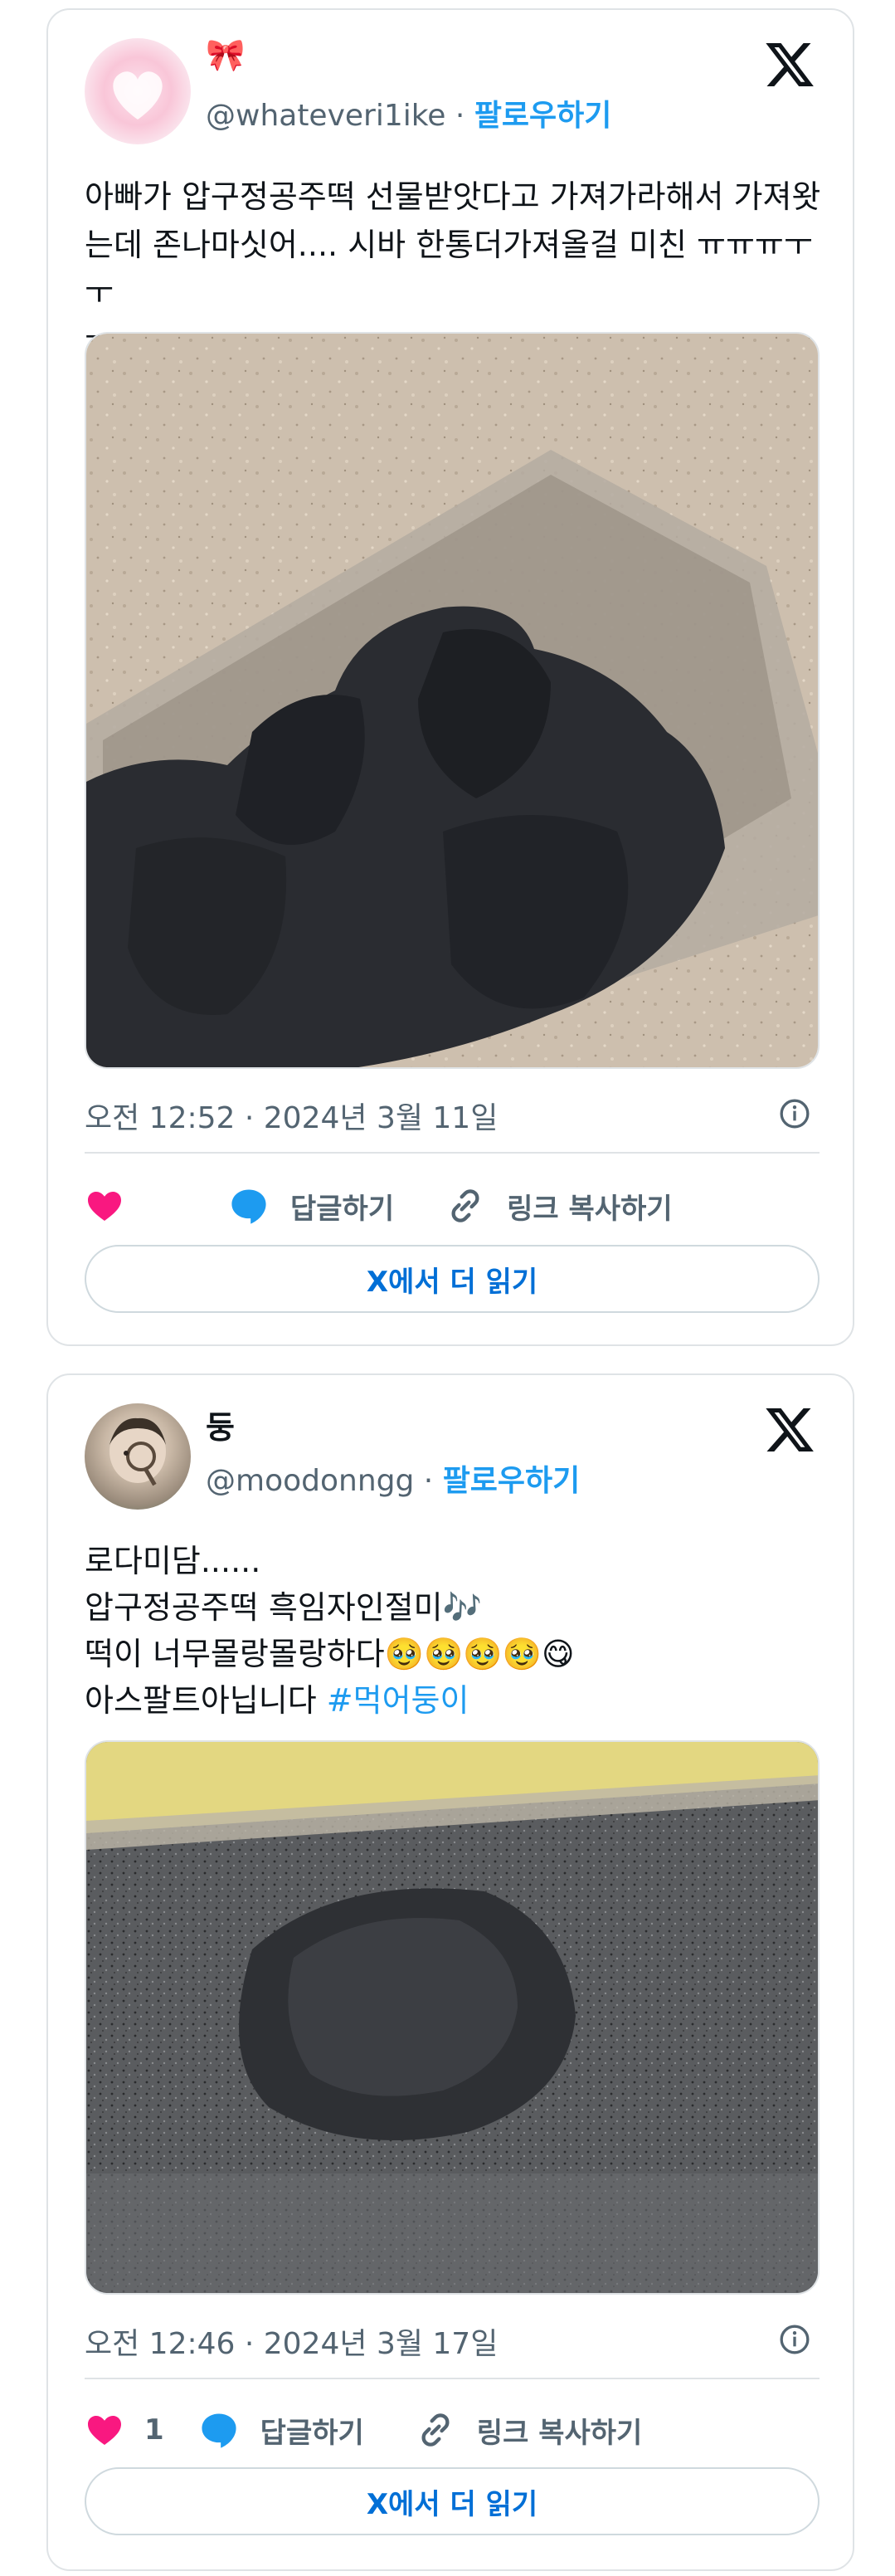  I want to click on like-button: 1, so click(124, 2430).